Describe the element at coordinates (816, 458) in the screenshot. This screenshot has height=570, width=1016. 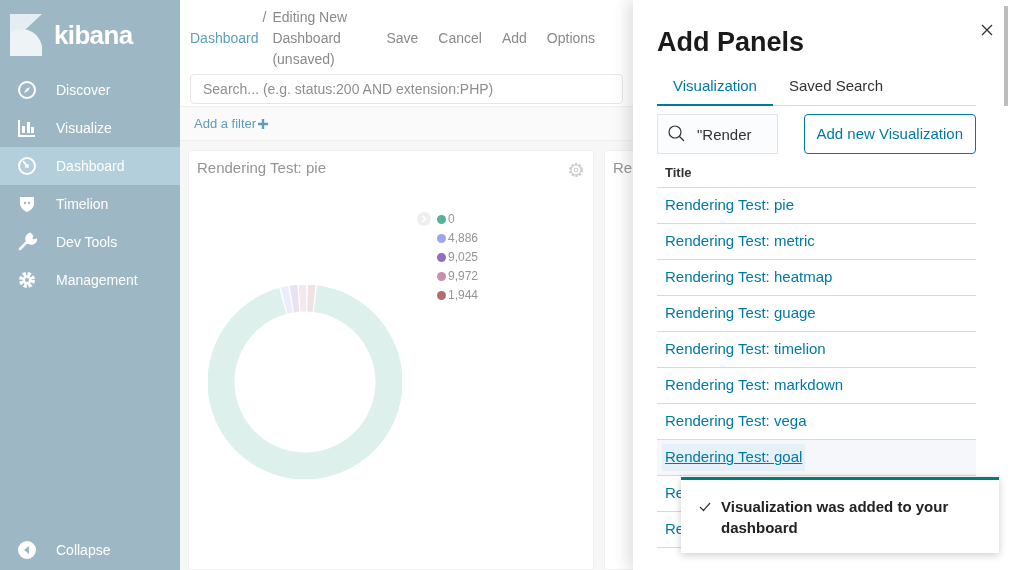
I see `table-row: Rendering Test: goal` at that location.